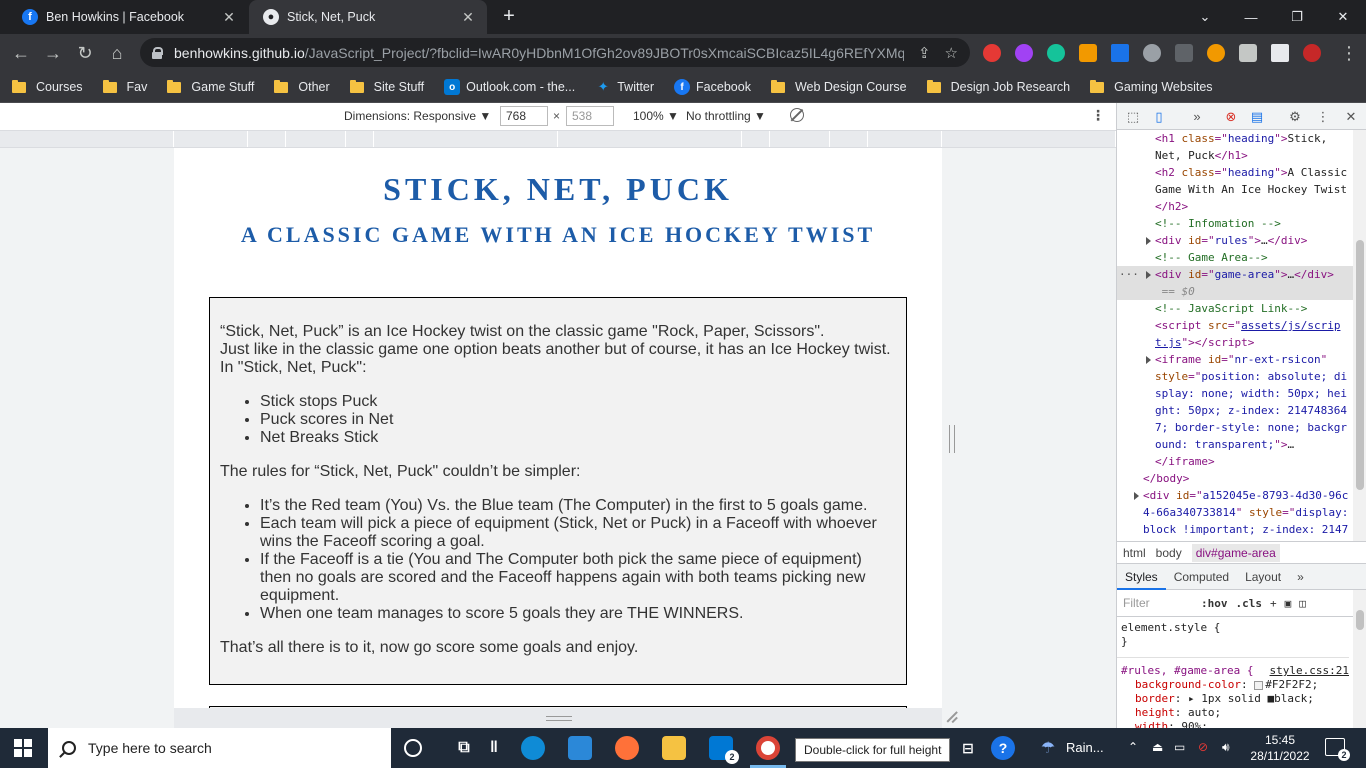 Image resolution: width=1366 pixels, height=768 pixels. Describe the element at coordinates (1297, 17) in the screenshot. I see `restore-button: ❐` at that location.